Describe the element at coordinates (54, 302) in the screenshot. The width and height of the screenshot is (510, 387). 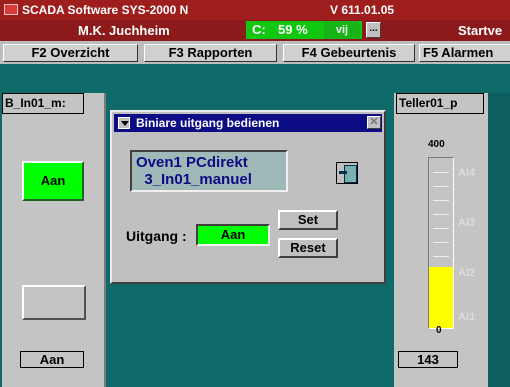
I see `empty-button` at that location.